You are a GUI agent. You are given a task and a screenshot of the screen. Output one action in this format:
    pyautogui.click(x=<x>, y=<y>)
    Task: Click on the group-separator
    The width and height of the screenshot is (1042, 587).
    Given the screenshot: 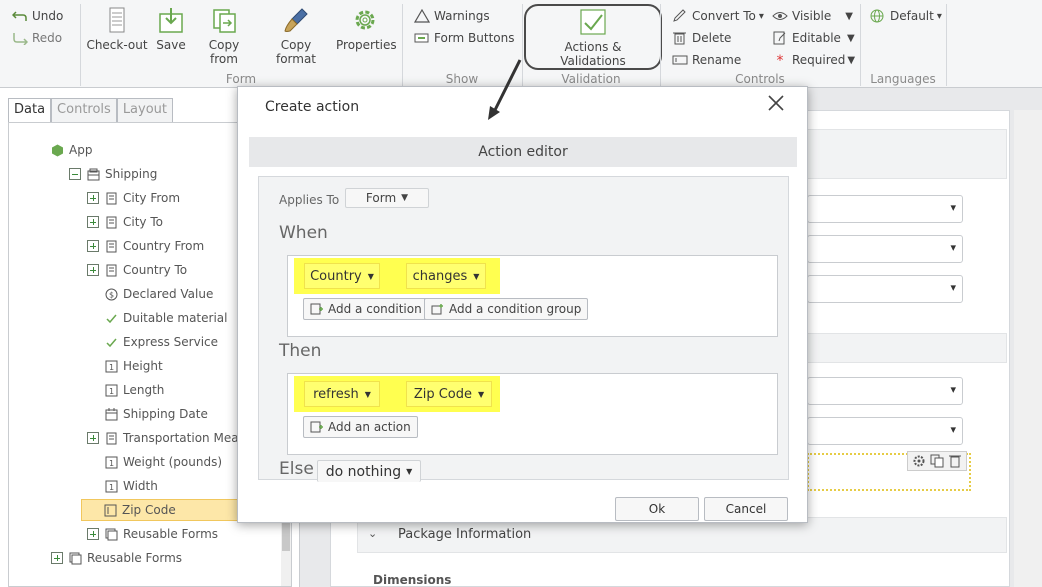 What is the action you would take?
    pyautogui.click(x=946, y=45)
    